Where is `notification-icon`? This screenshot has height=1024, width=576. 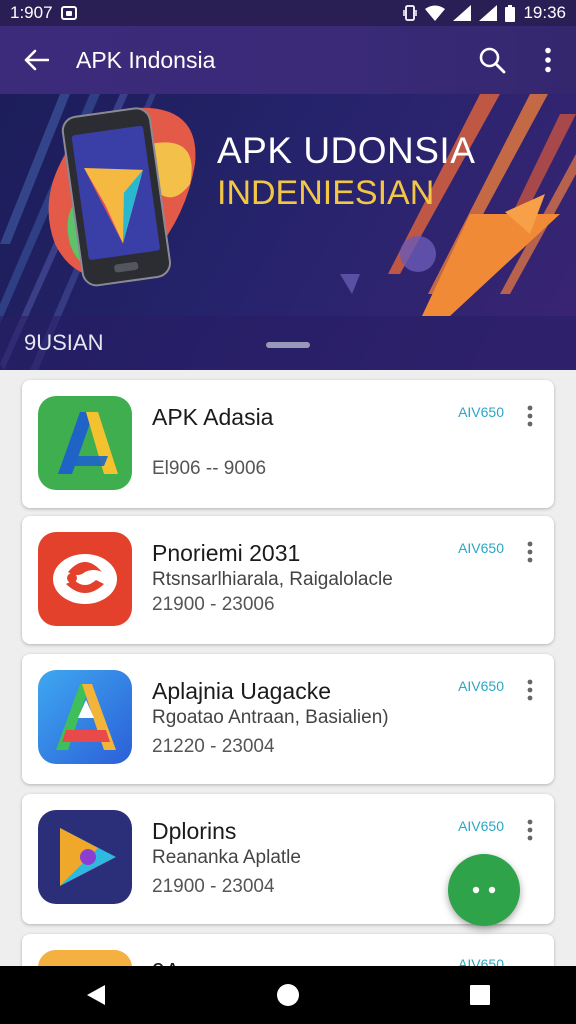
notification-icon is located at coordinates (68, 13).